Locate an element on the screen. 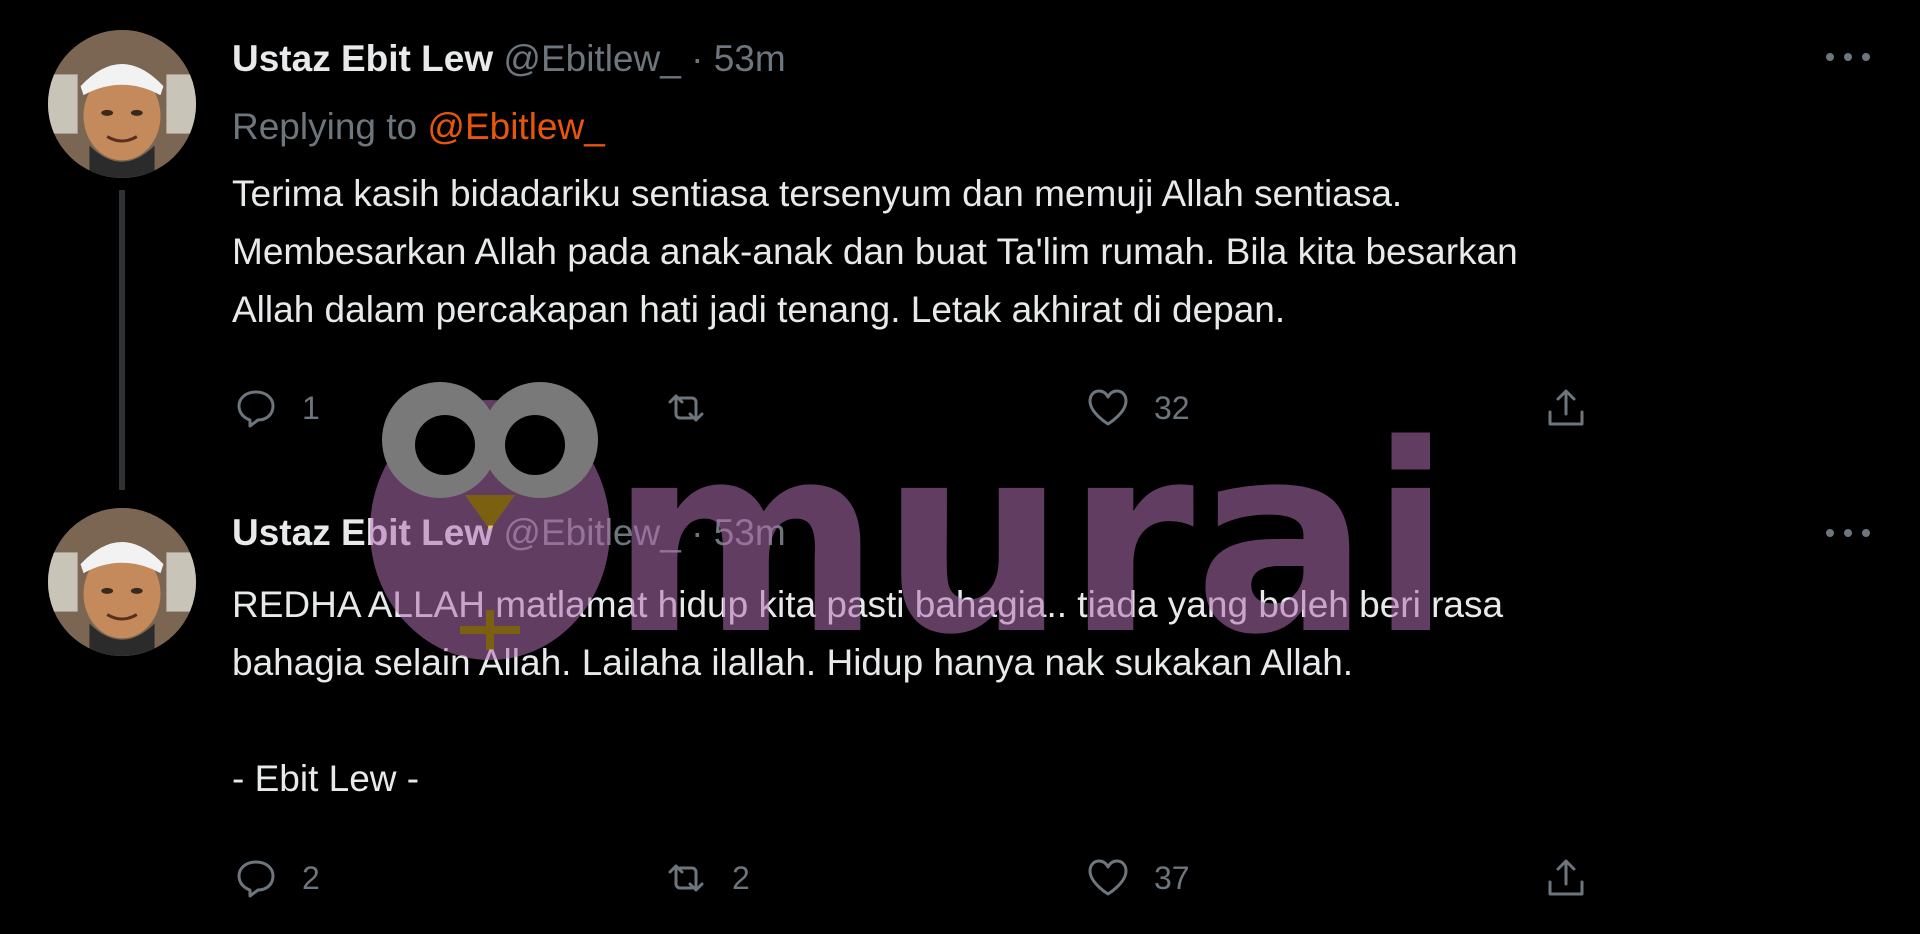 The image size is (1920, 934). retweet-button: 2 is located at coordinates (706, 878).